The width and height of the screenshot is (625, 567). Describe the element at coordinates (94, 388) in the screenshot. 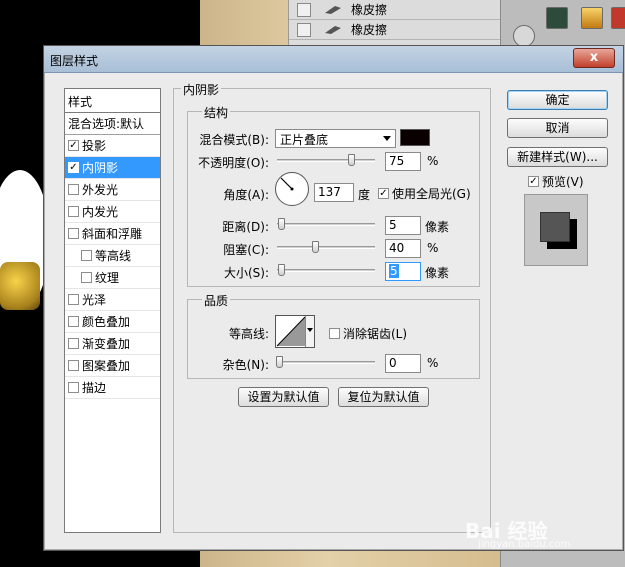

I see `style-item-label: 描边` at that location.